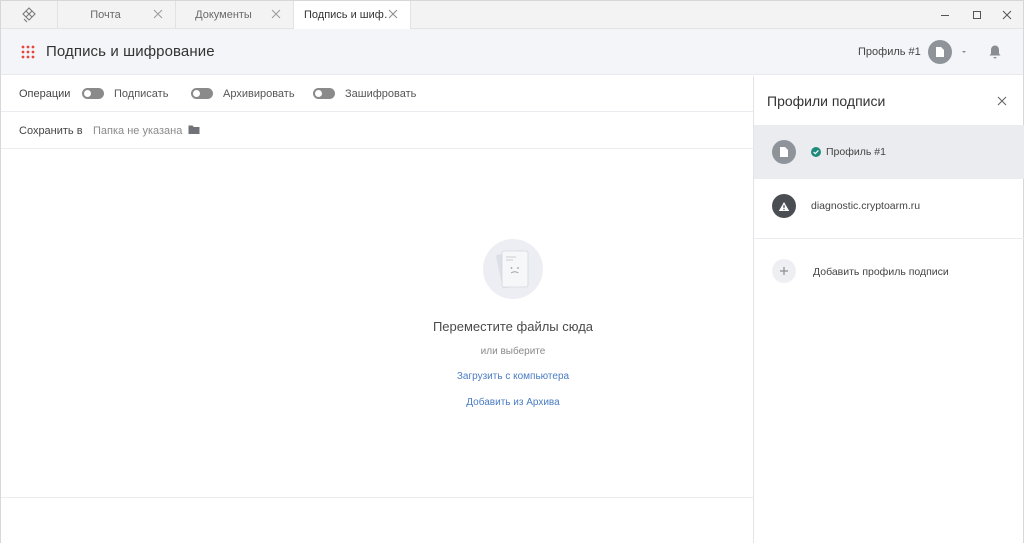 The height and width of the screenshot is (543, 1024). I want to click on page-title: Подпись и шифрование, so click(130, 51).